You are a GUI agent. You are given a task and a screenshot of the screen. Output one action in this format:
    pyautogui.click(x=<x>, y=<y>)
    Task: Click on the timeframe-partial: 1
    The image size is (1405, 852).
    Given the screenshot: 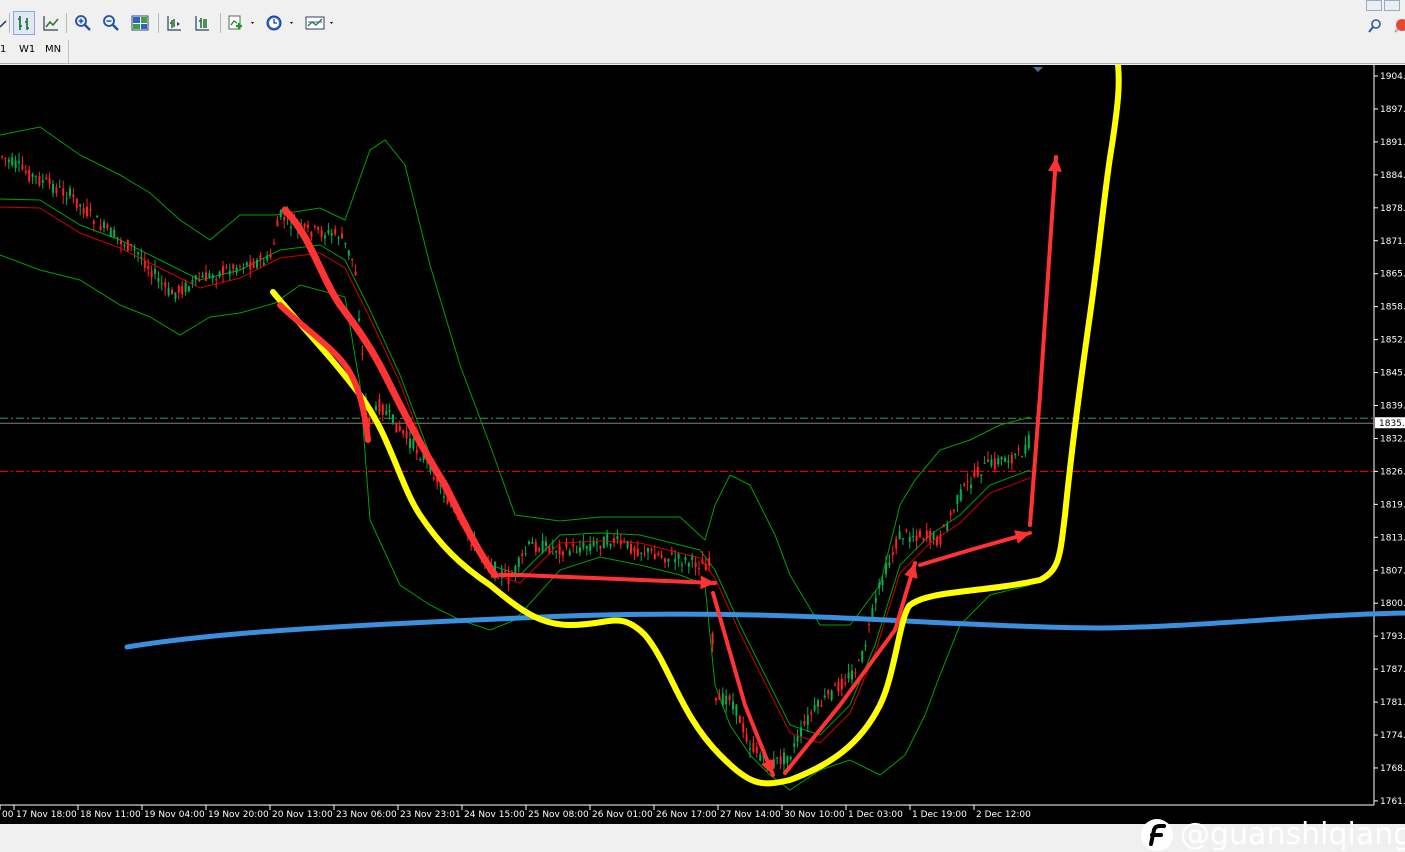 What is the action you would take?
    pyautogui.click(x=3, y=49)
    